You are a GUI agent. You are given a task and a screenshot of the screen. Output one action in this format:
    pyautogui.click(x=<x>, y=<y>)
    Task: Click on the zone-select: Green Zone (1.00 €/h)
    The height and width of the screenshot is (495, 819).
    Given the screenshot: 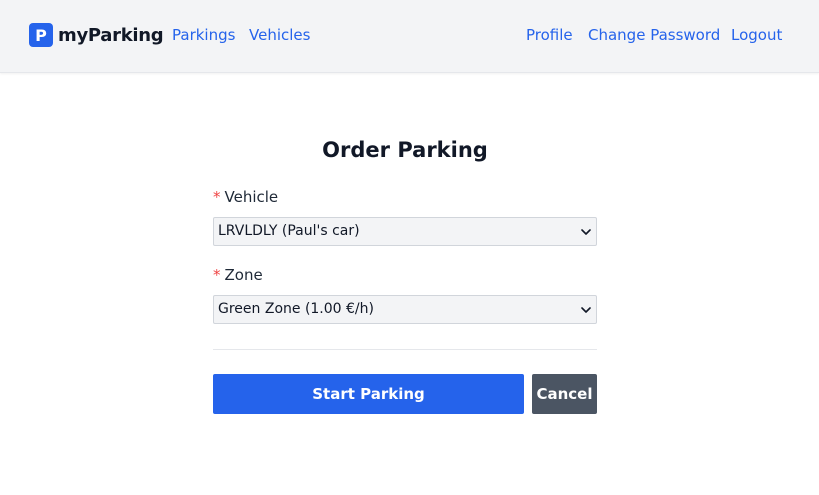 What is the action you would take?
    pyautogui.click(x=405, y=309)
    